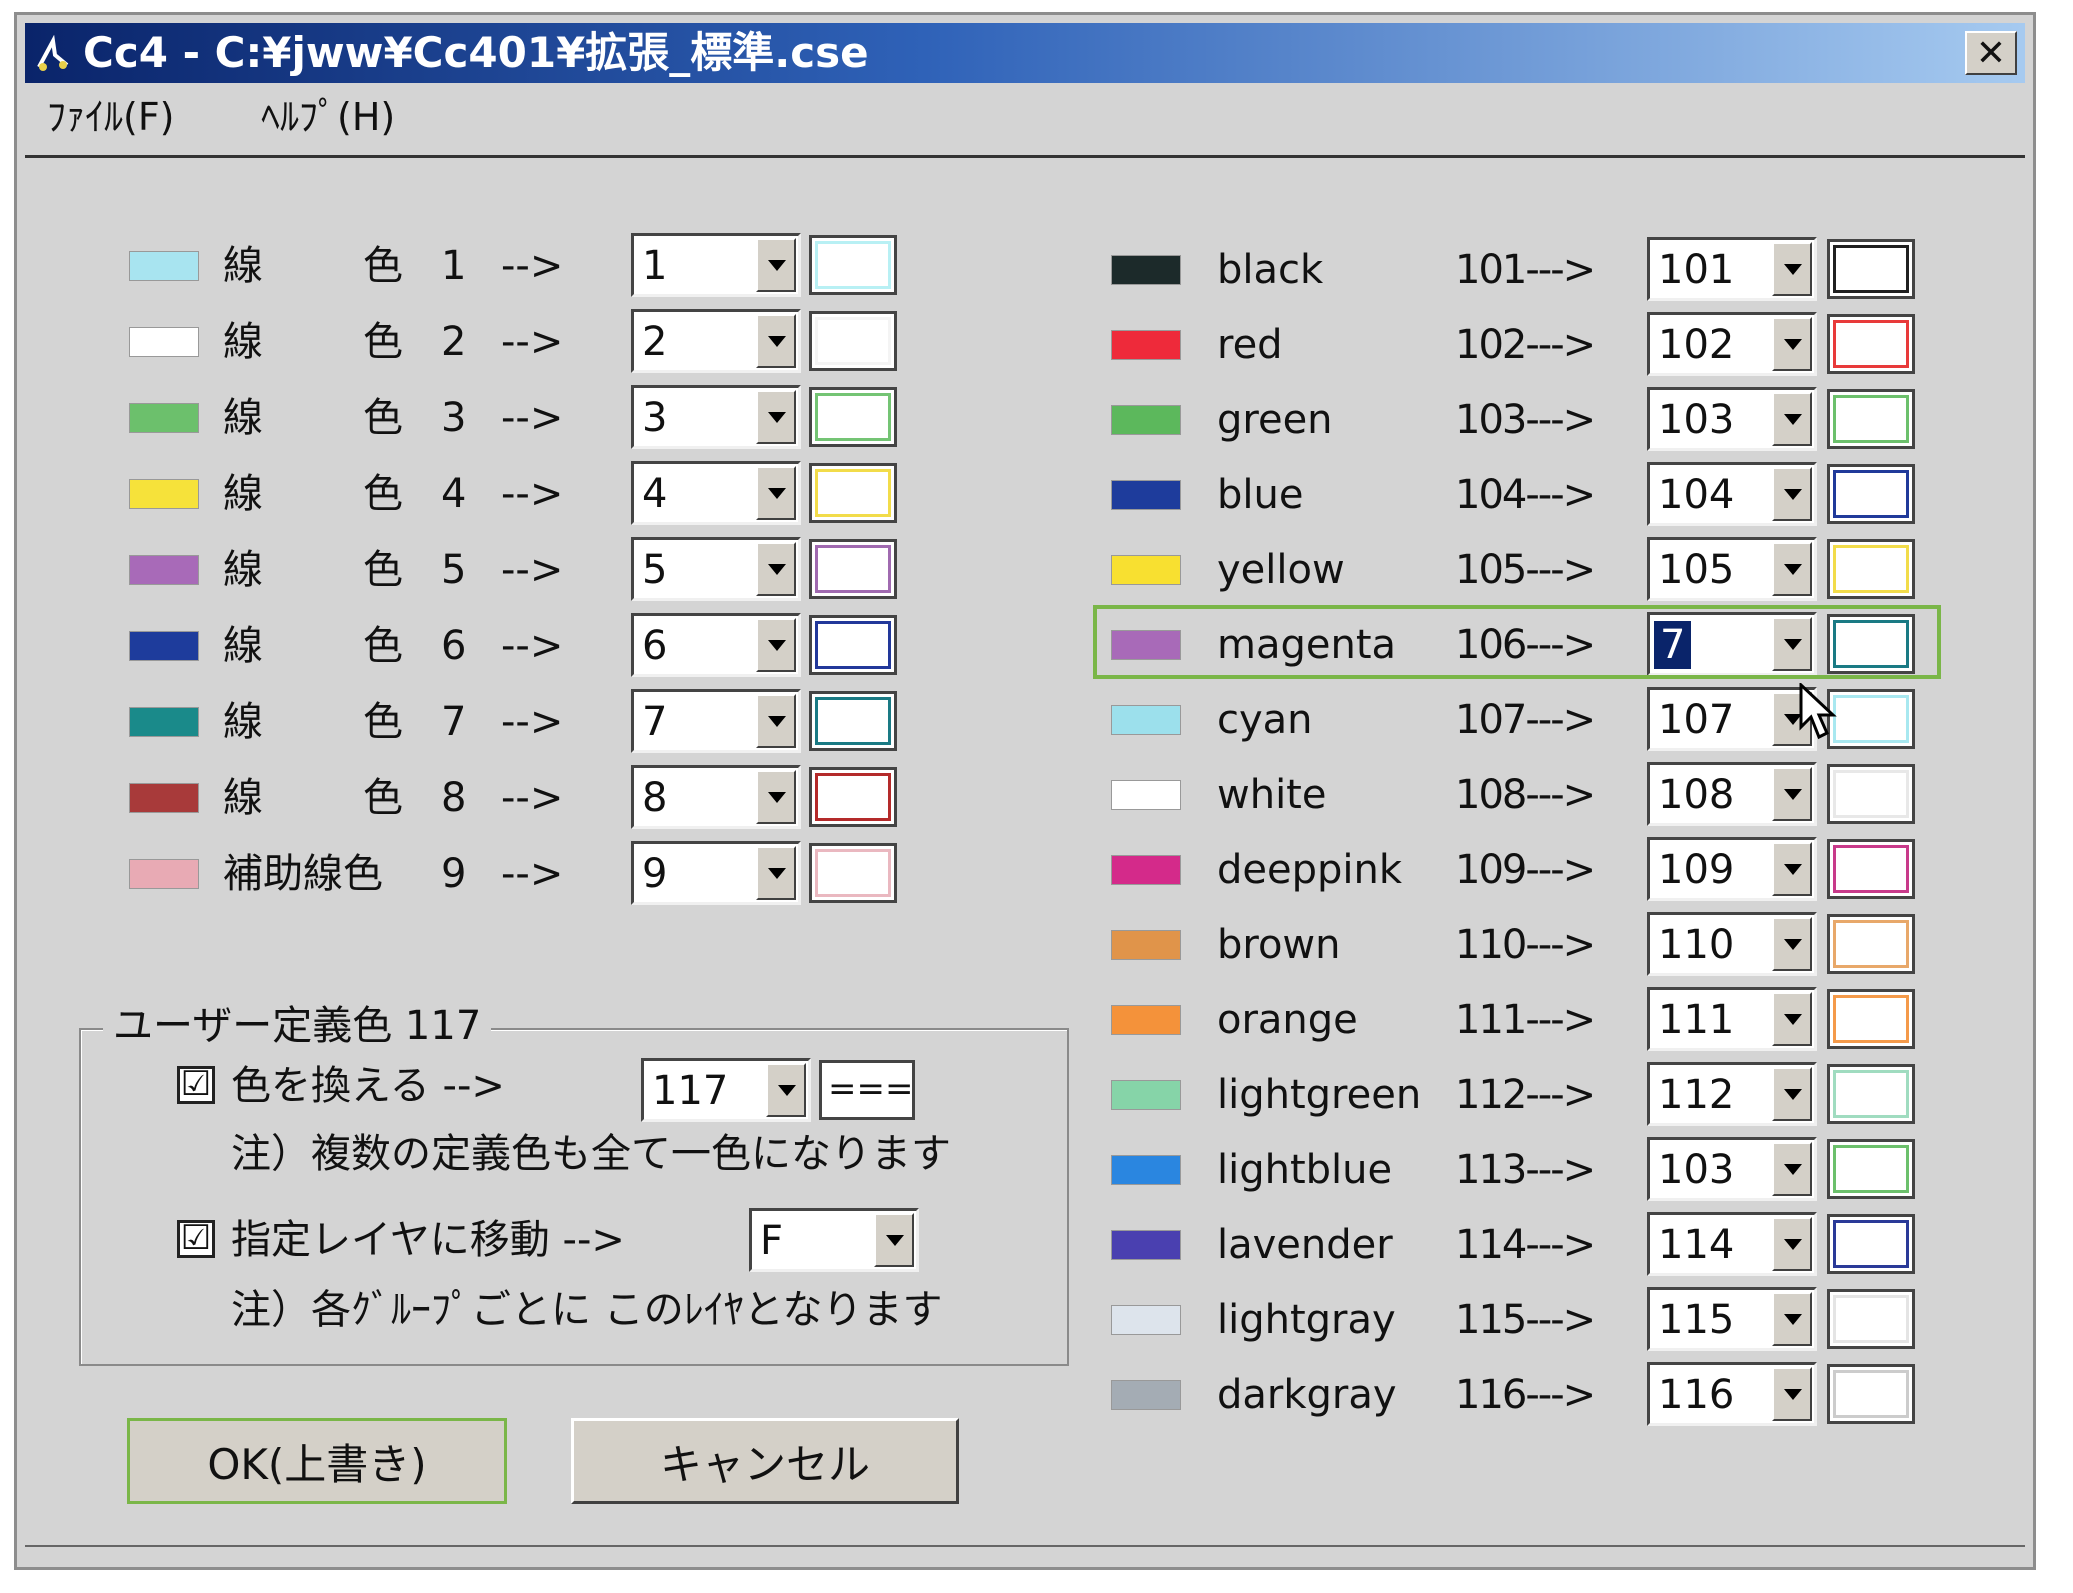  Describe the element at coordinates (1525, 1095) in the screenshot. I see `color-code: 112--->` at that location.